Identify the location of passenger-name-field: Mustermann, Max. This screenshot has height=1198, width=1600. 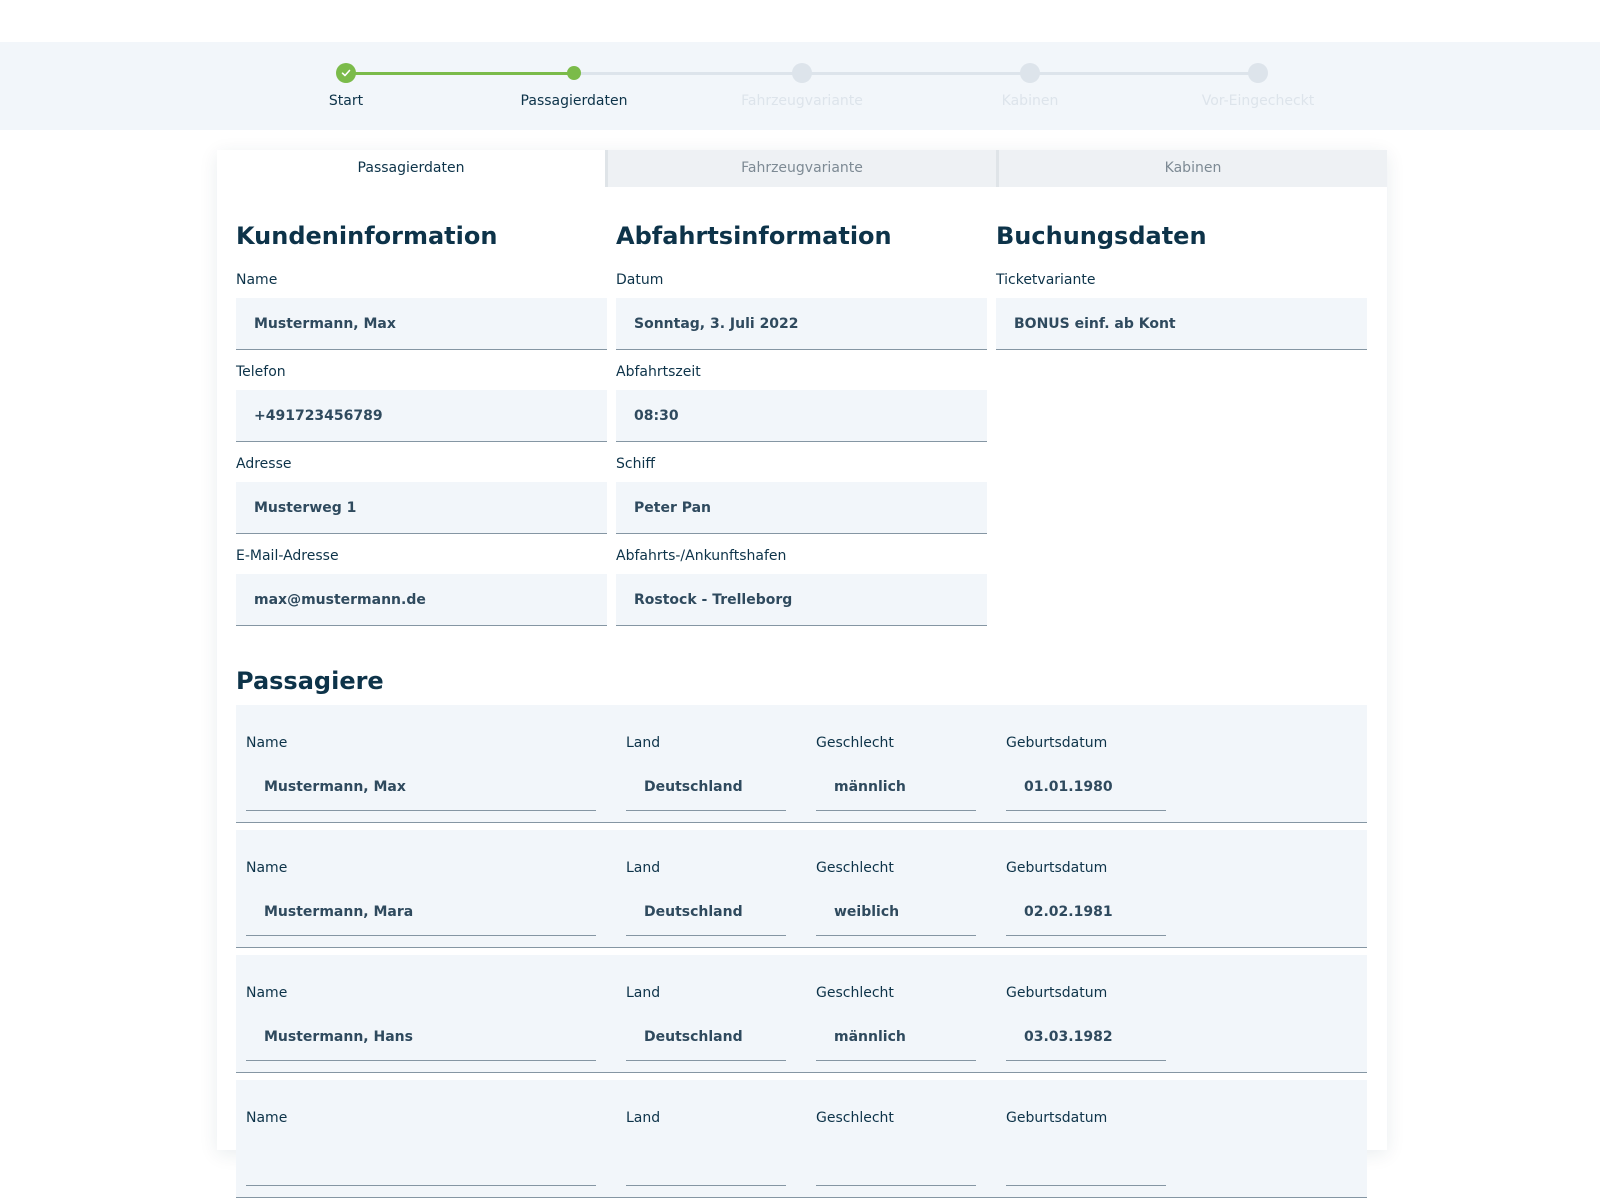
(421, 787).